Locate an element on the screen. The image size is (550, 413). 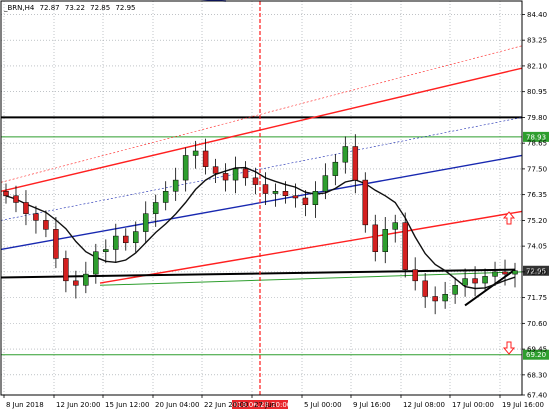
y-tick-label: 79.80 is located at coordinates (537, 118).